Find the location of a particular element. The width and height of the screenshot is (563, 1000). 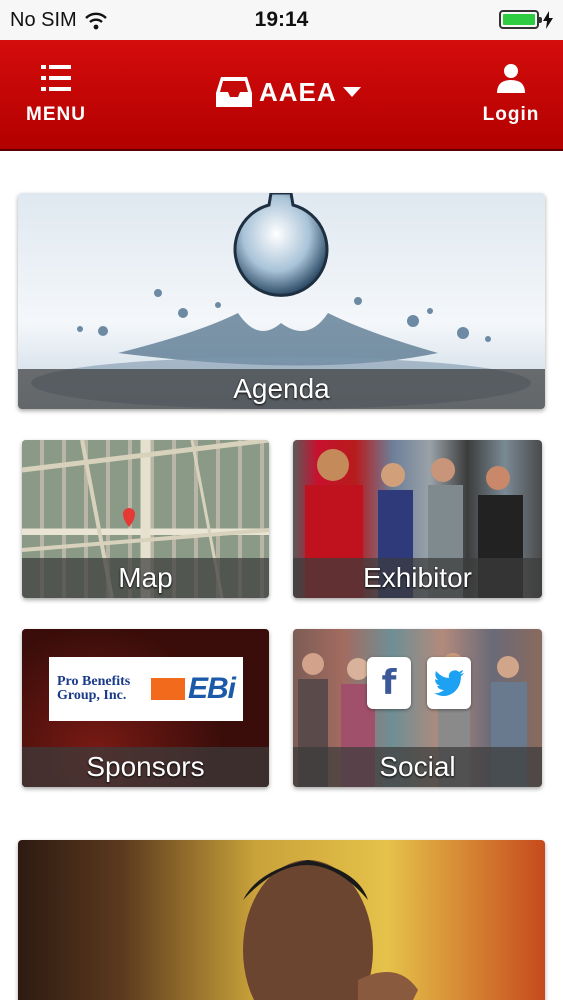

pro-benefits-line1: Pro Benefits is located at coordinates (94, 681).